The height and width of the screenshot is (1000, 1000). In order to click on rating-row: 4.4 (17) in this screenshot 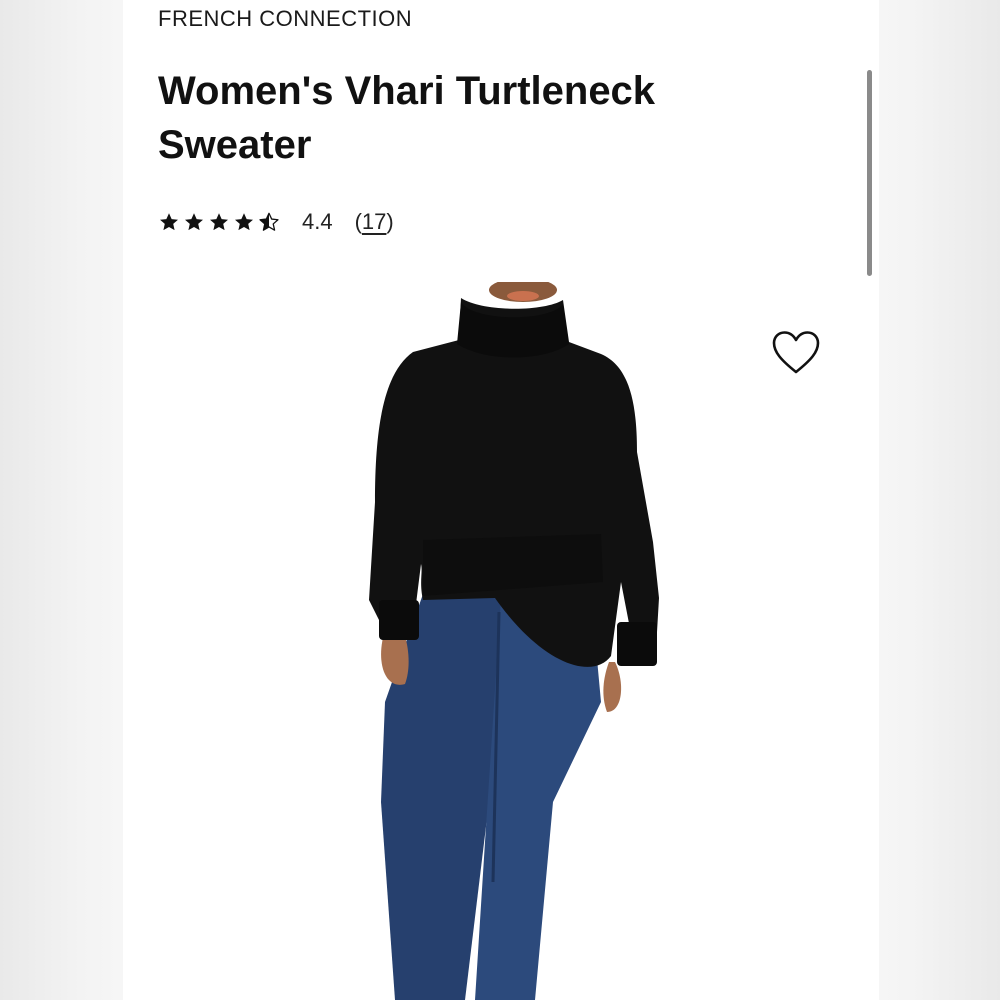, I will do `click(276, 222)`.